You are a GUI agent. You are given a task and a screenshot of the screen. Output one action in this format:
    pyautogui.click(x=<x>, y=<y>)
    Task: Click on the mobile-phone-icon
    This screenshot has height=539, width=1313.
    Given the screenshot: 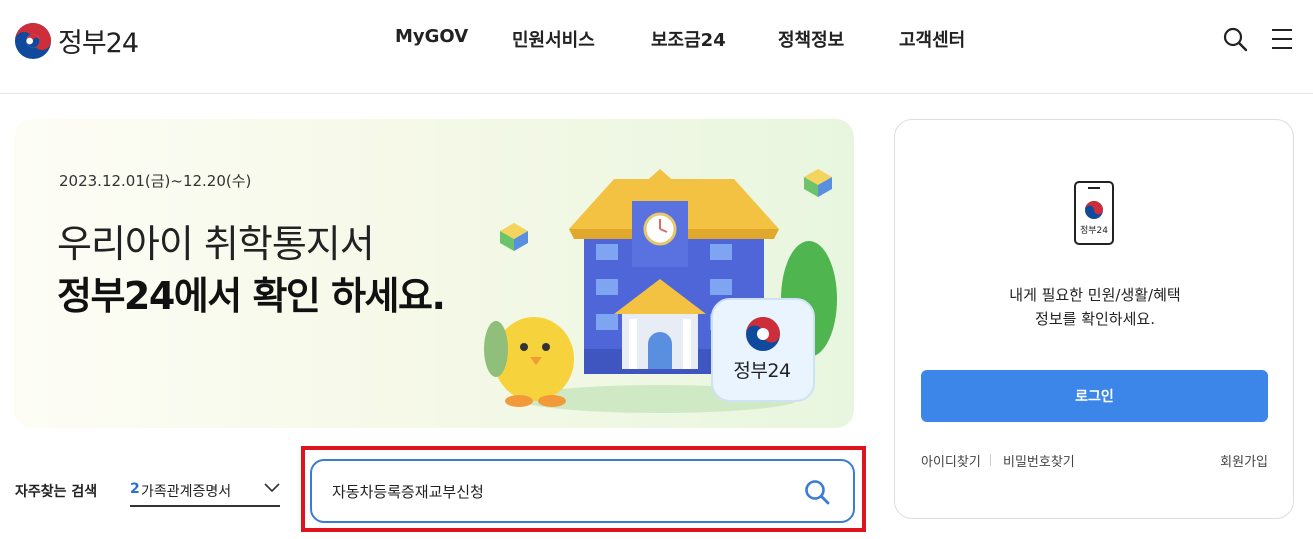 What is the action you would take?
    pyautogui.click(x=1094, y=213)
    